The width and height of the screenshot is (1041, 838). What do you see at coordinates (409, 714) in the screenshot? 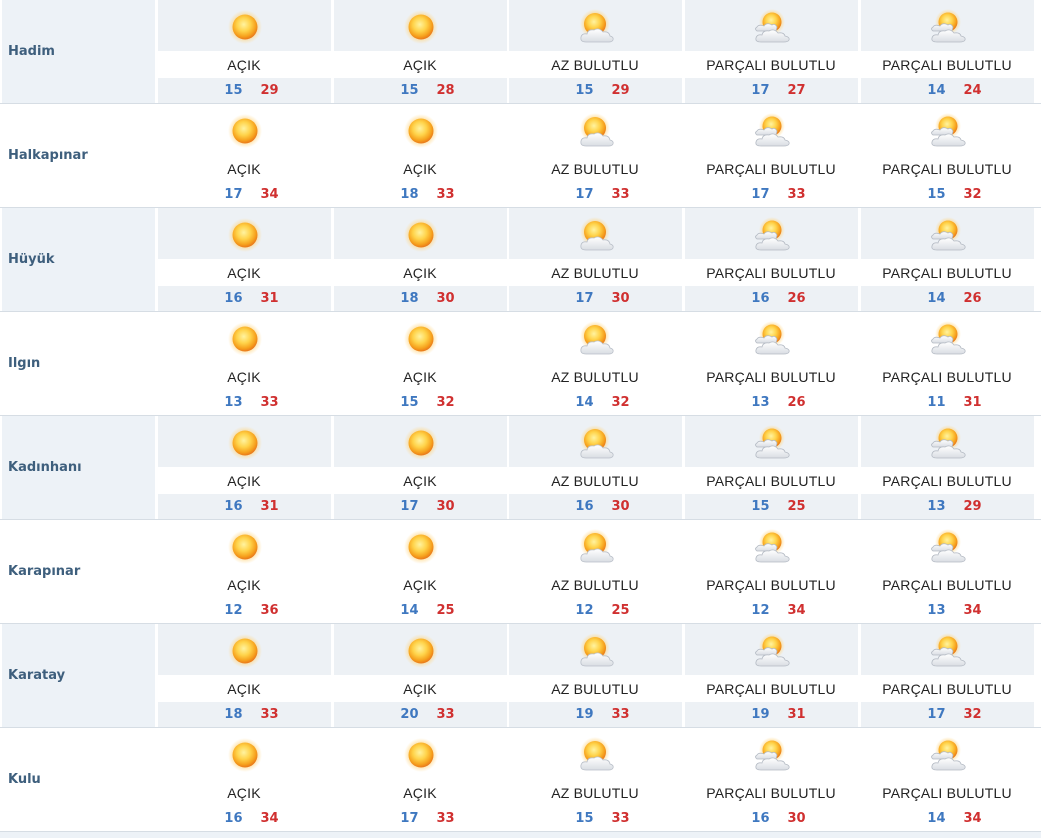
I see `min-temperature: 20` at bounding box center [409, 714].